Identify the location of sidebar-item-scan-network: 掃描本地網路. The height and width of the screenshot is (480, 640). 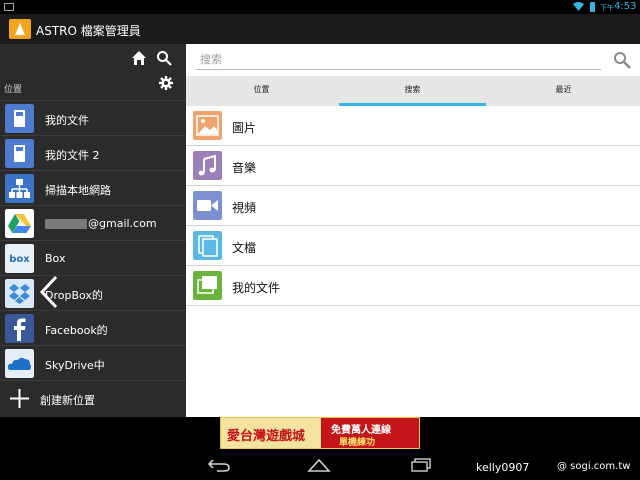
(93, 187).